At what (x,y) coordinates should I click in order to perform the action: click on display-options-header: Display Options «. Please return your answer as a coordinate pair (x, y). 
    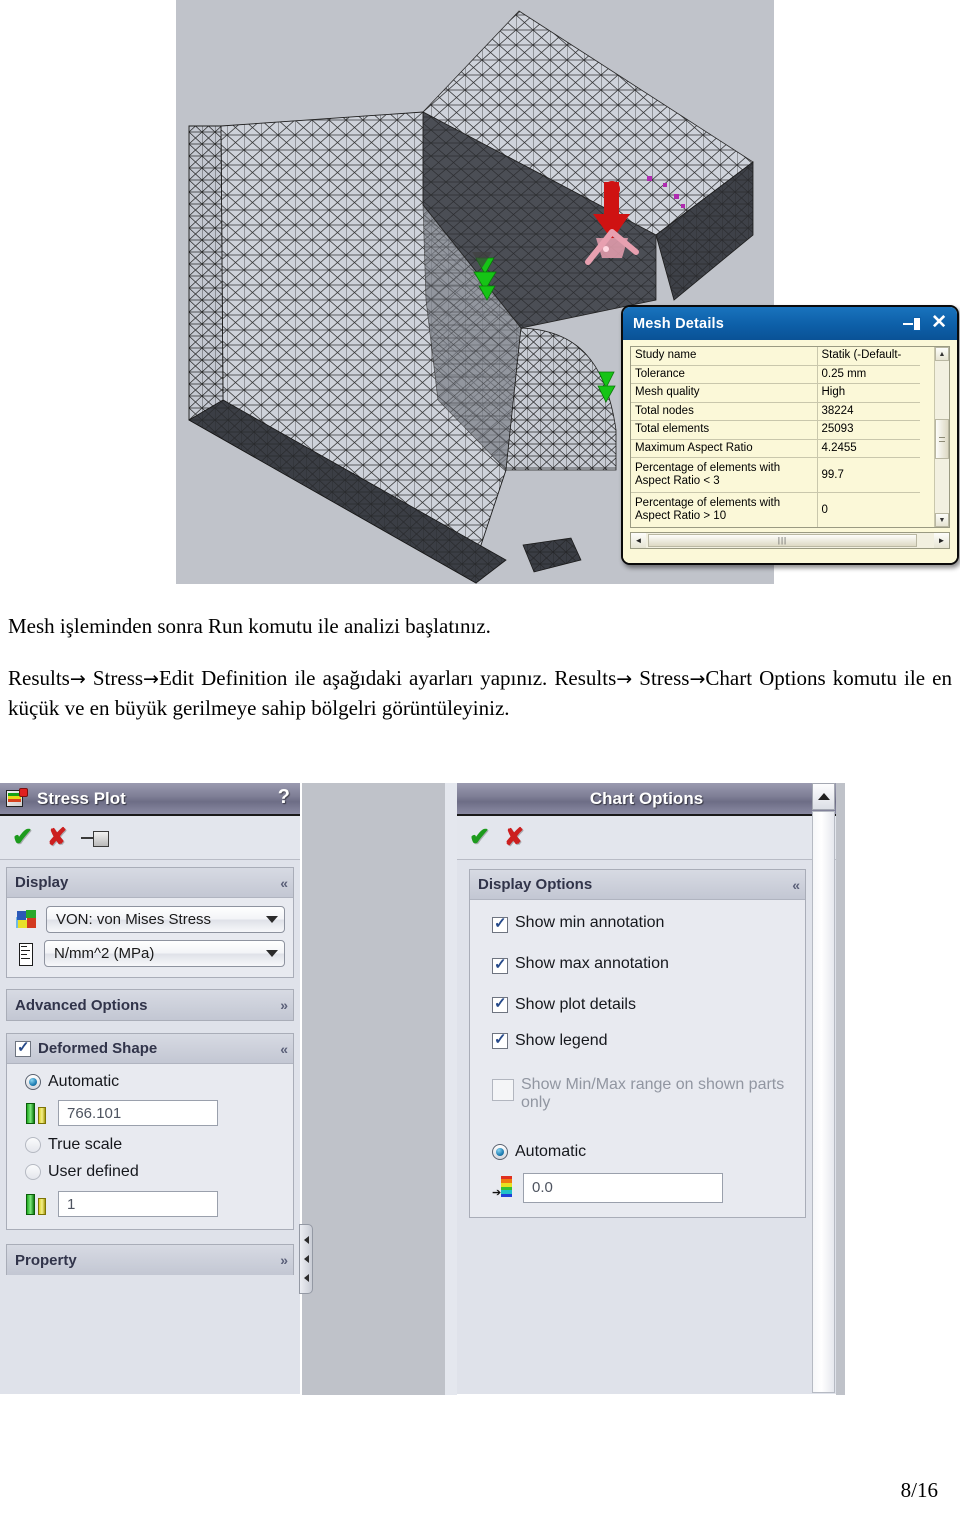
    Looking at the image, I should click on (637, 885).